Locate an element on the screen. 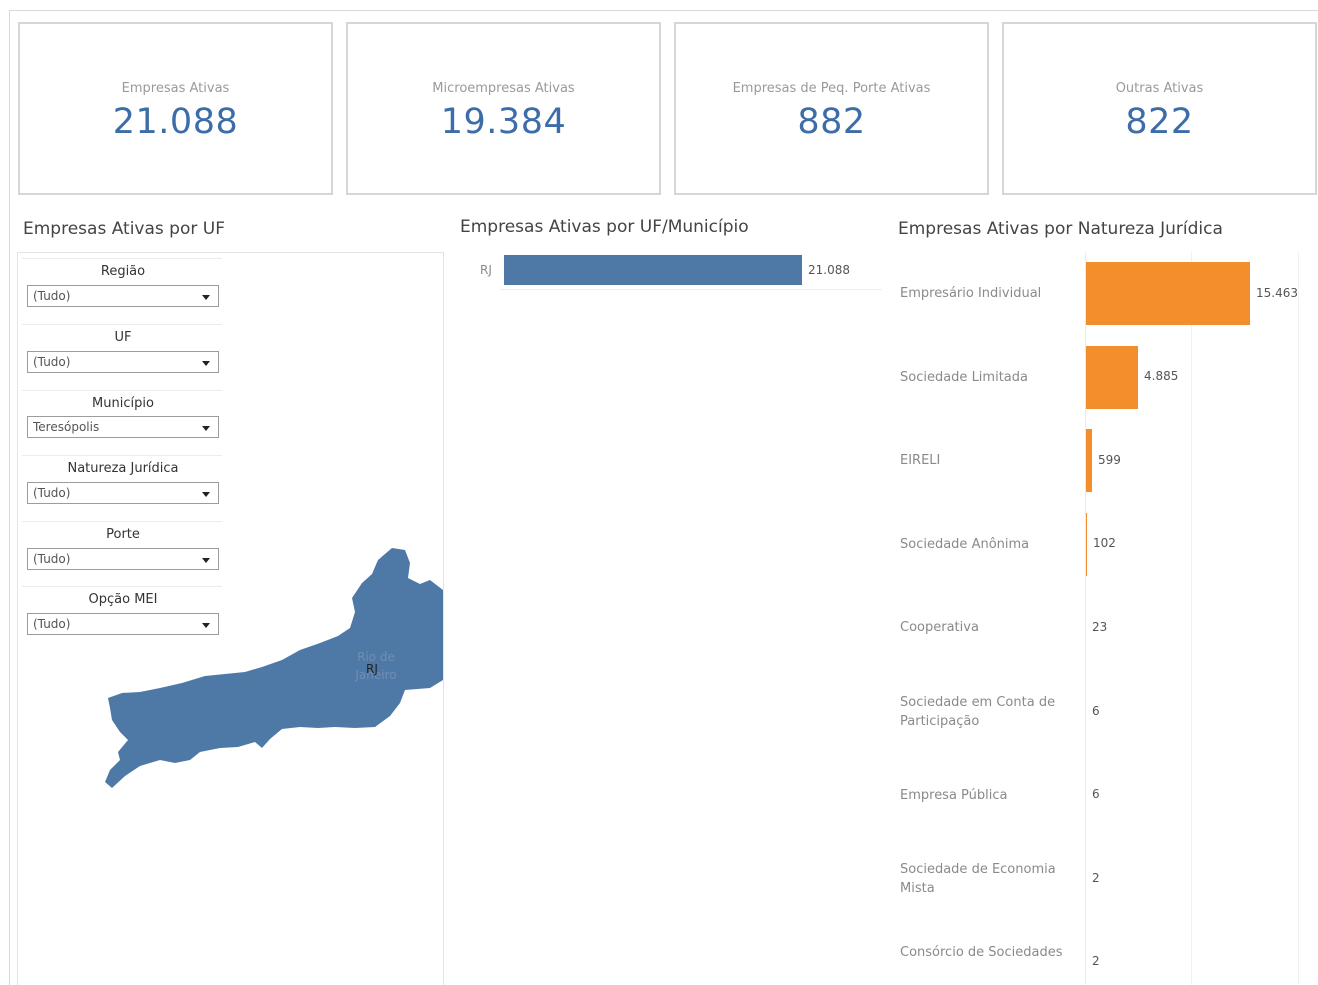 This screenshot has height=985, width=1318. municipio-category-label: RJ is located at coordinates (486, 270).